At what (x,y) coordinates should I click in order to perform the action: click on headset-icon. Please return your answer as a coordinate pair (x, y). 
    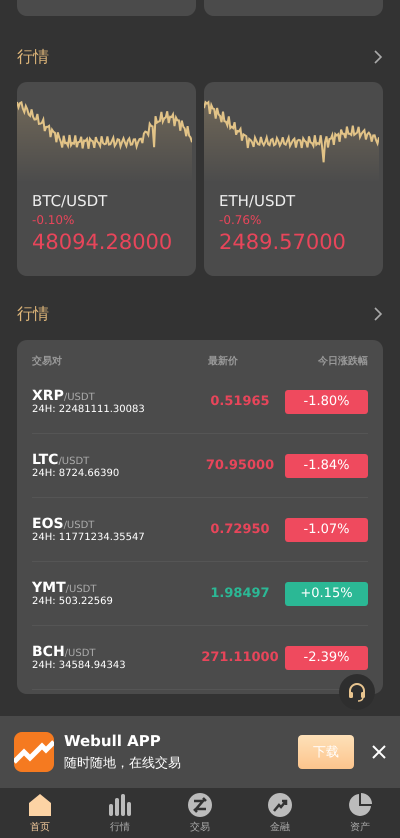
    Looking at the image, I should click on (357, 692).